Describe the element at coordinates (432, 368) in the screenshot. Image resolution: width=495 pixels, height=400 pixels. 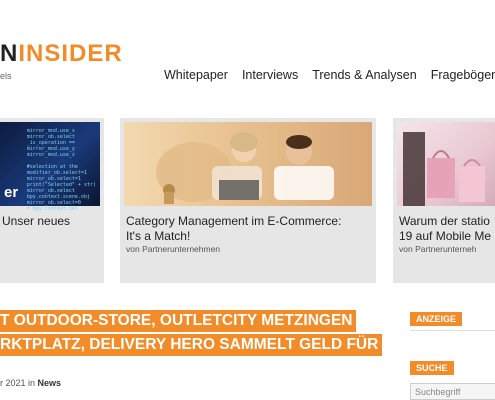
I see `search-label: SUCHE` at that location.